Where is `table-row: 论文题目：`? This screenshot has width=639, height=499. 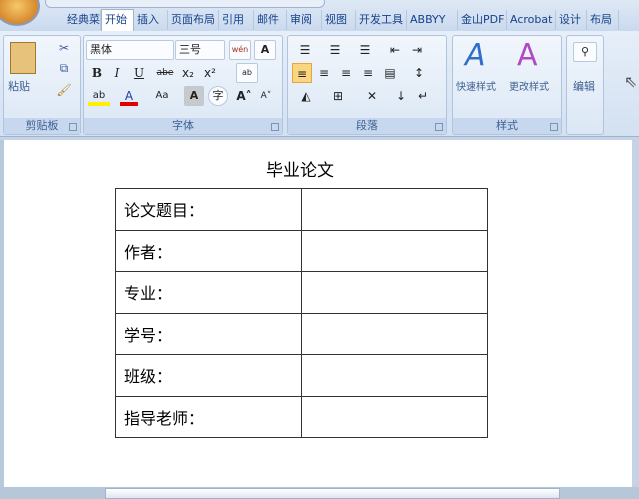 table-row: 论文题目： is located at coordinates (301, 209).